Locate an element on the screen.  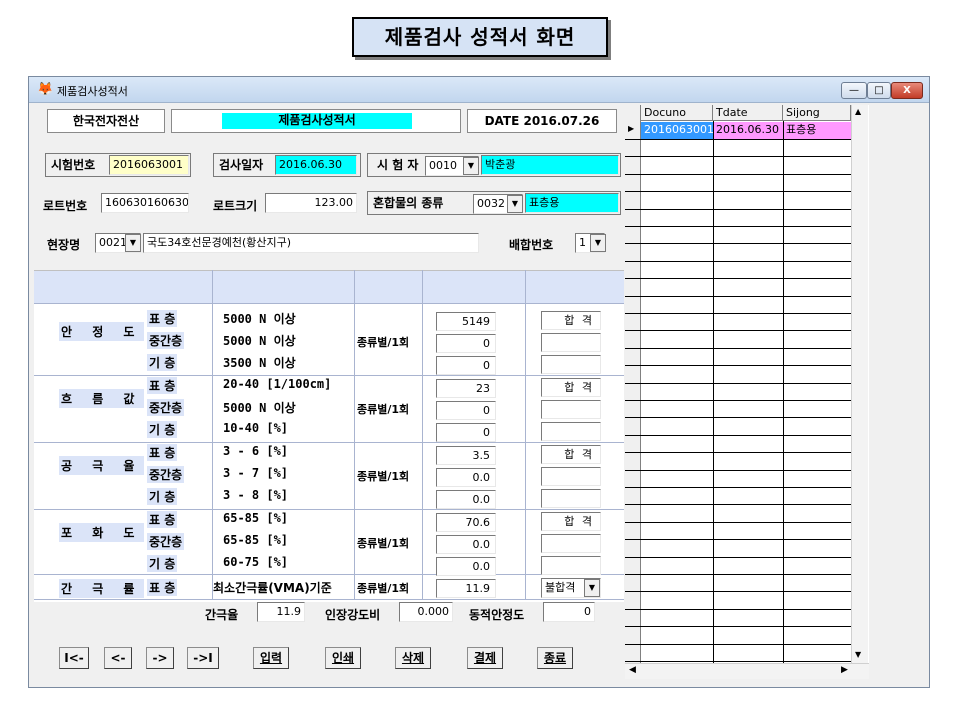
first-record-button: I<- is located at coordinates (74, 658).